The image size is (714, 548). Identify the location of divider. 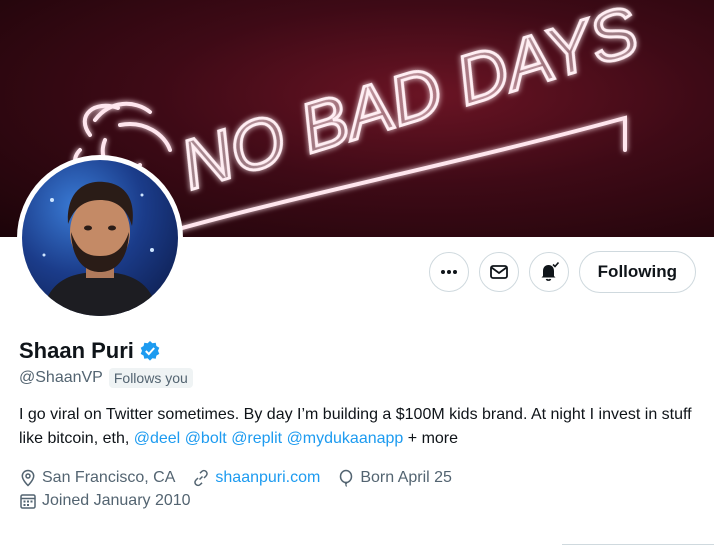
(638, 544).